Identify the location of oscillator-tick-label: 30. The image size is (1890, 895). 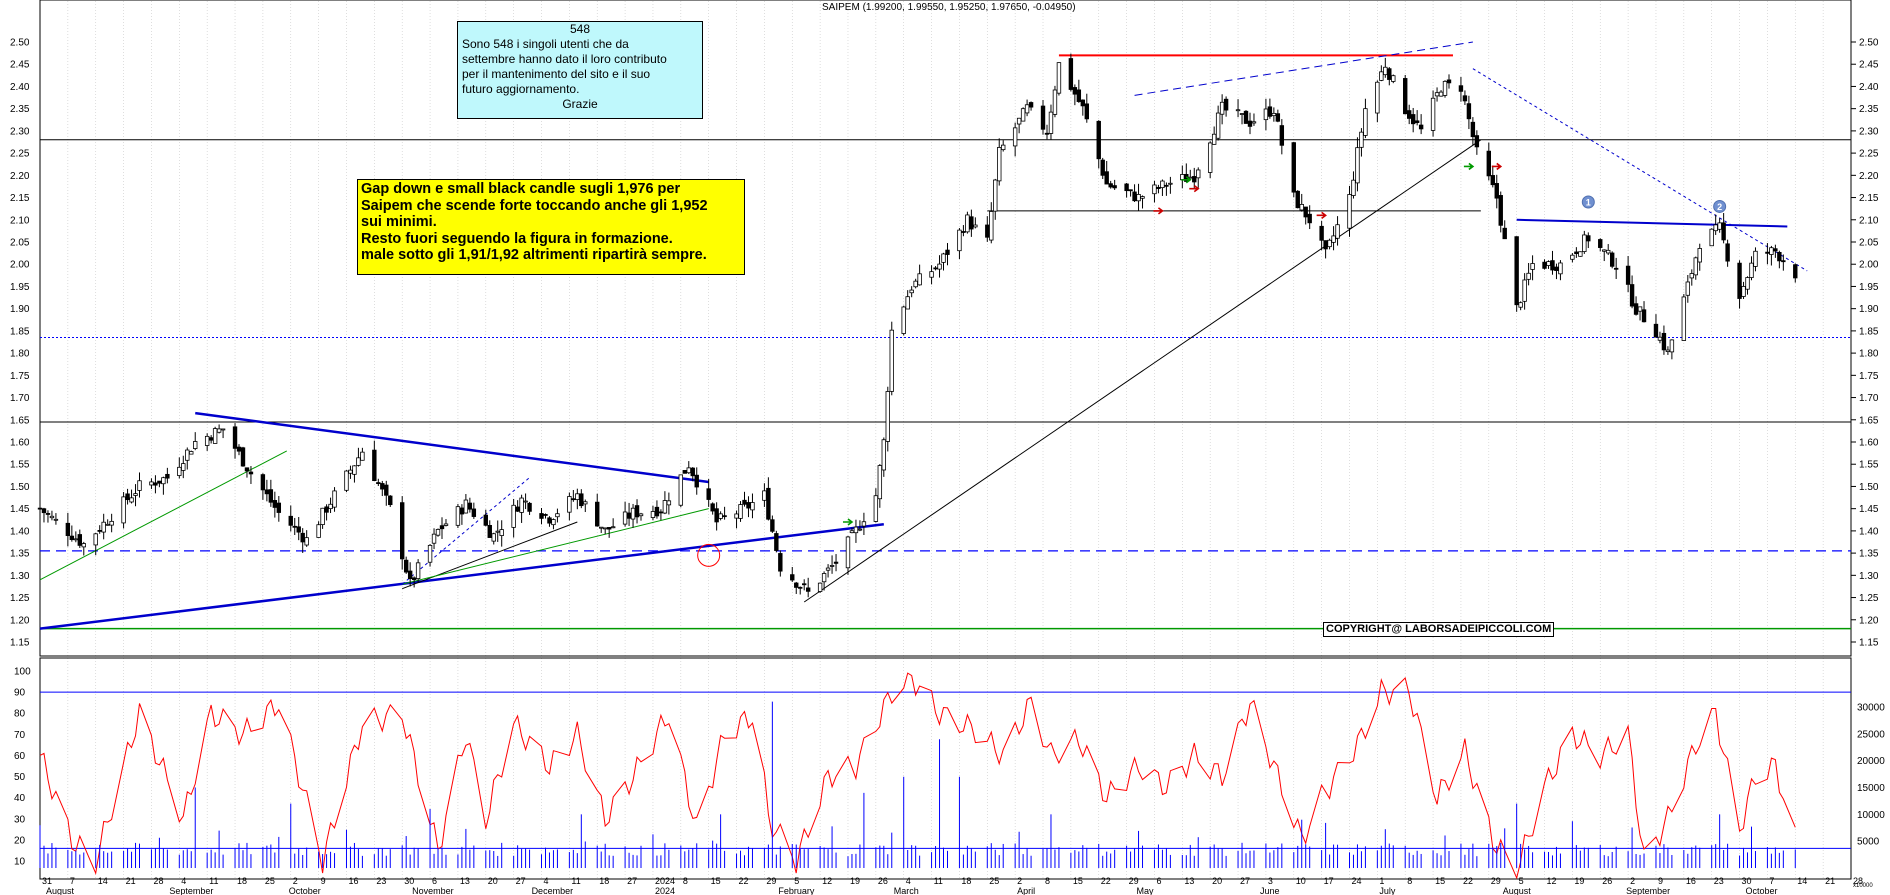
(20, 819).